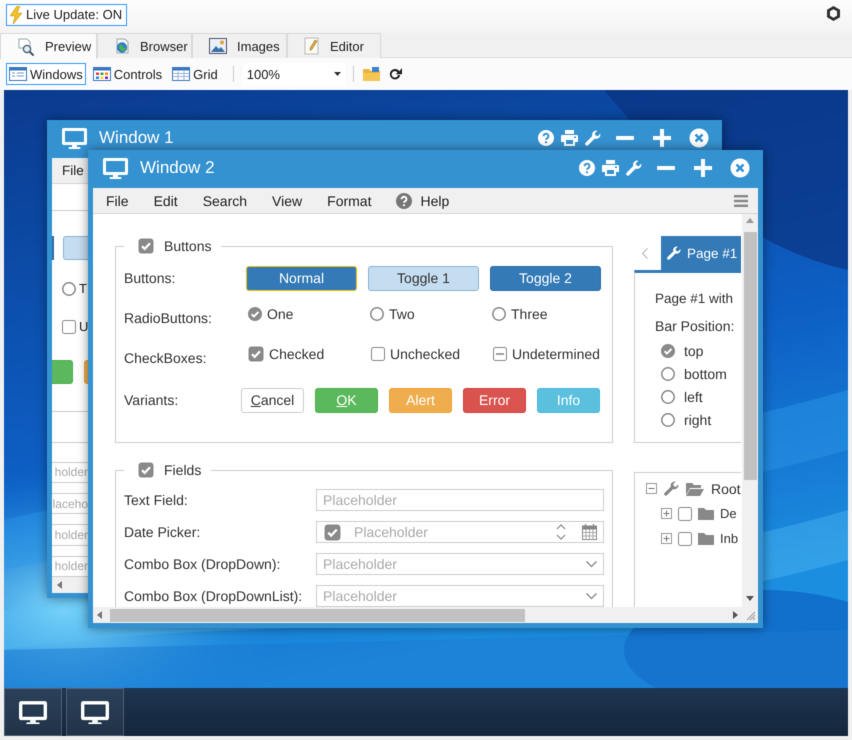 The image size is (852, 740). Describe the element at coordinates (833, 13) in the screenshot. I see `cube-icon` at that location.